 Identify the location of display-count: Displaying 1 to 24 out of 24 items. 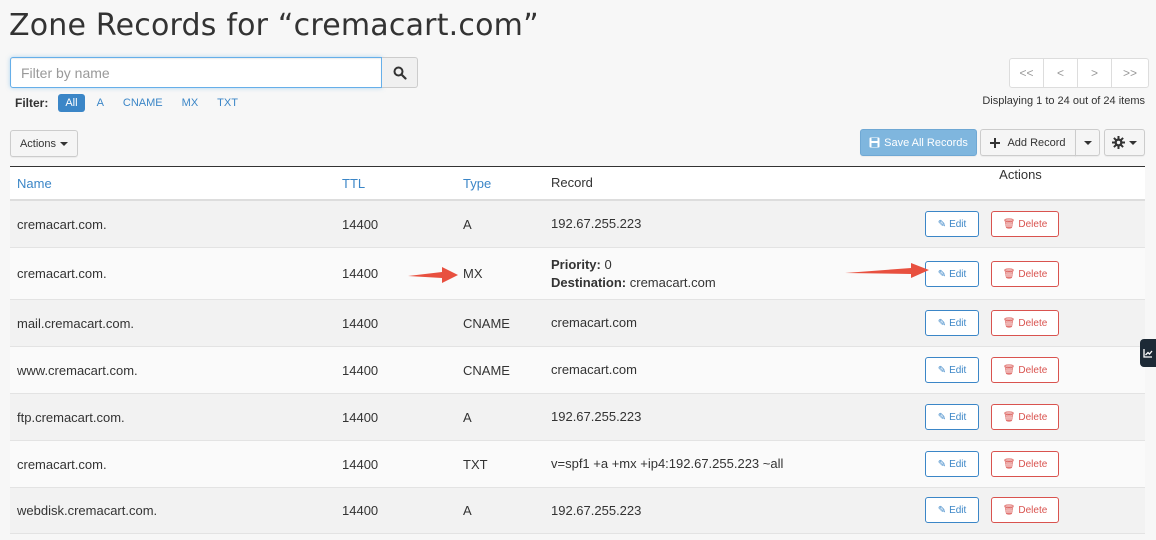
(1063, 101).